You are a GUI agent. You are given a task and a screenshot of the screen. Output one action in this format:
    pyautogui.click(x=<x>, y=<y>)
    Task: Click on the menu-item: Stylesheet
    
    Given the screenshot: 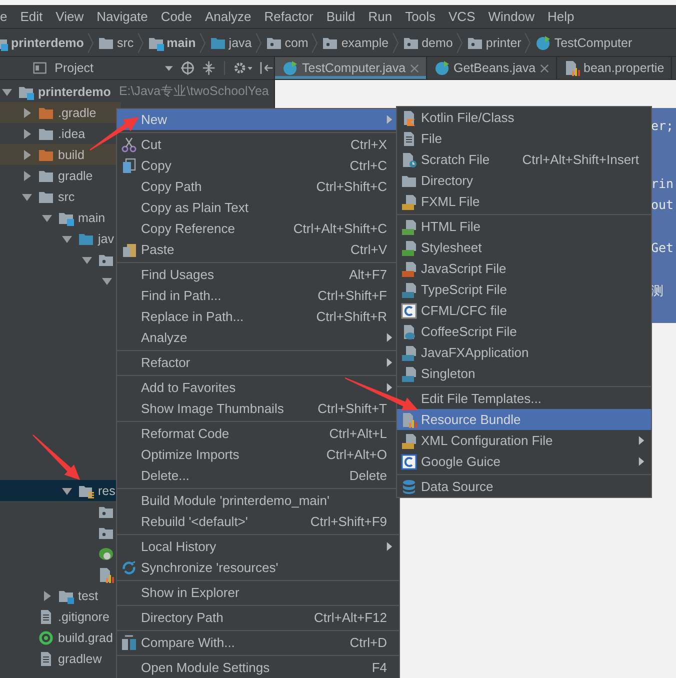 What is the action you would take?
    pyautogui.click(x=524, y=247)
    